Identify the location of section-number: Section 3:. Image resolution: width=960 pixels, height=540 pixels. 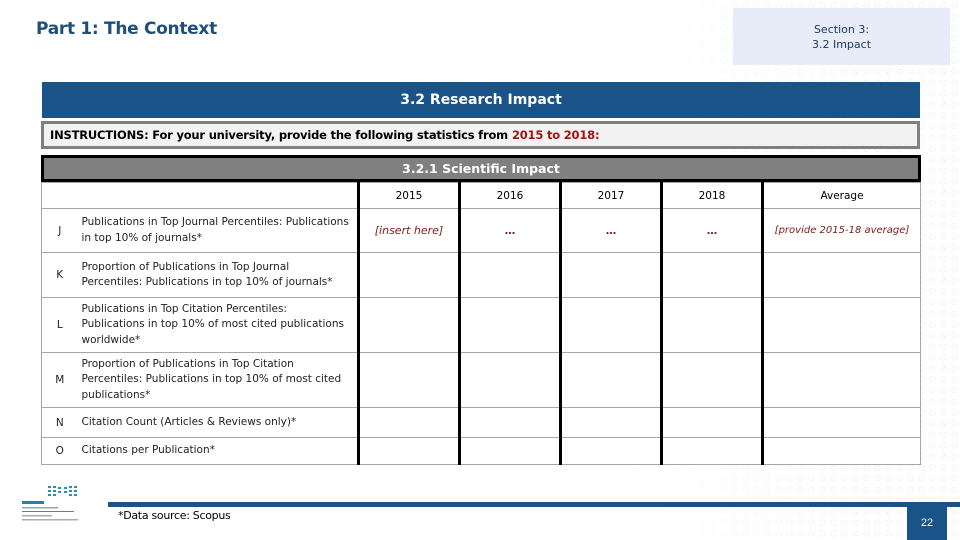
(841, 29).